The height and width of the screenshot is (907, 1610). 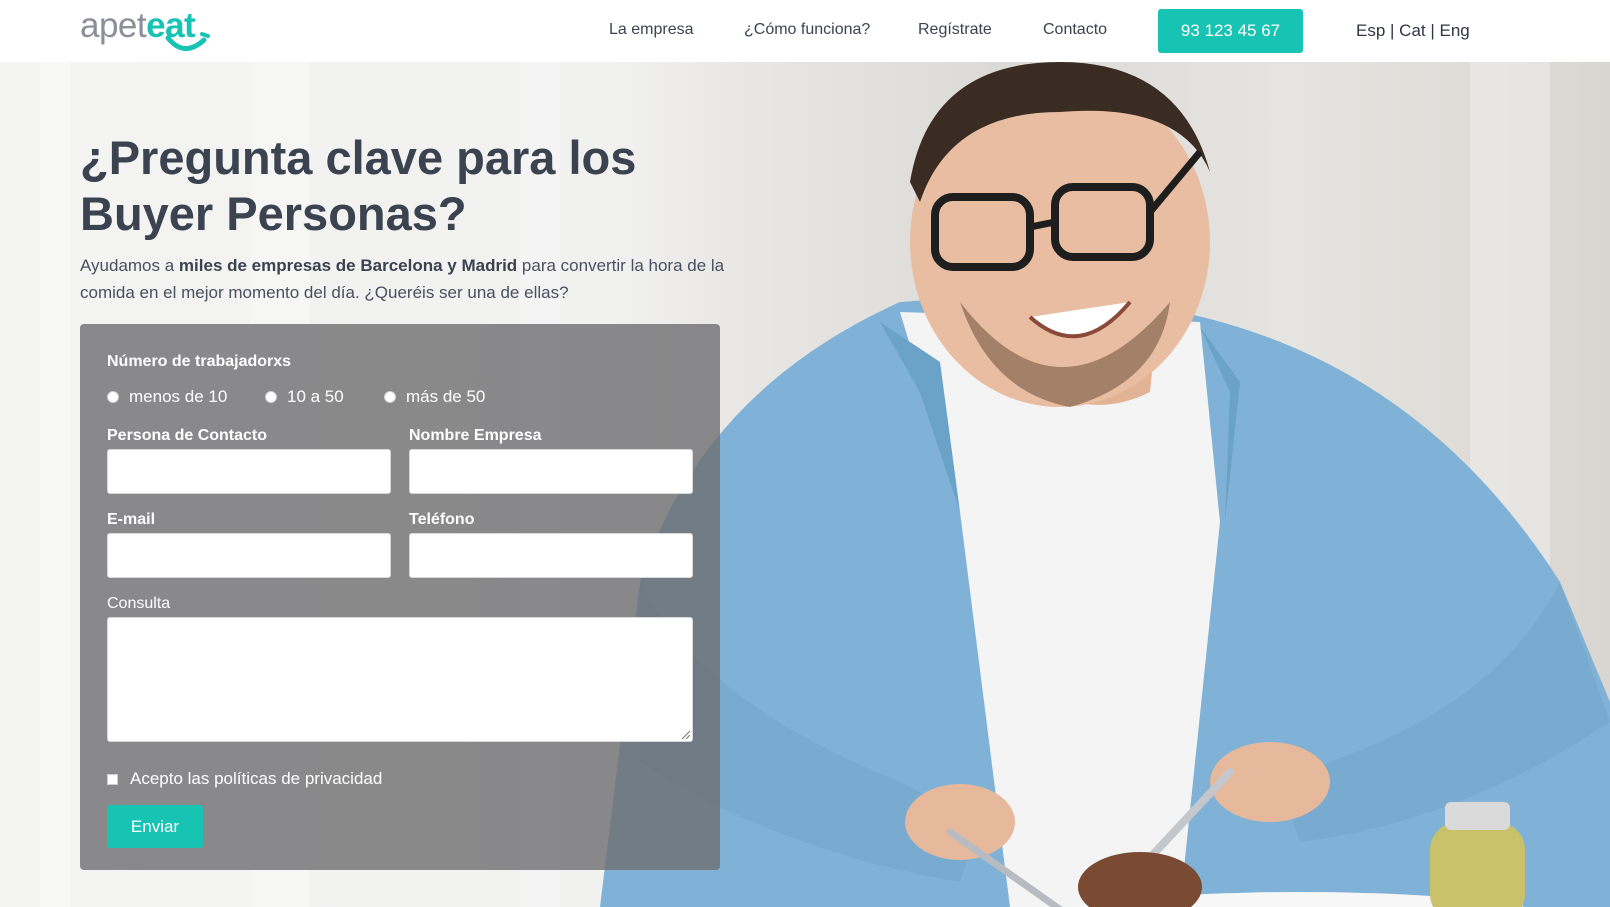 I want to click on workers-option-10-50: 10 a 50, so click(x=304, y=397).